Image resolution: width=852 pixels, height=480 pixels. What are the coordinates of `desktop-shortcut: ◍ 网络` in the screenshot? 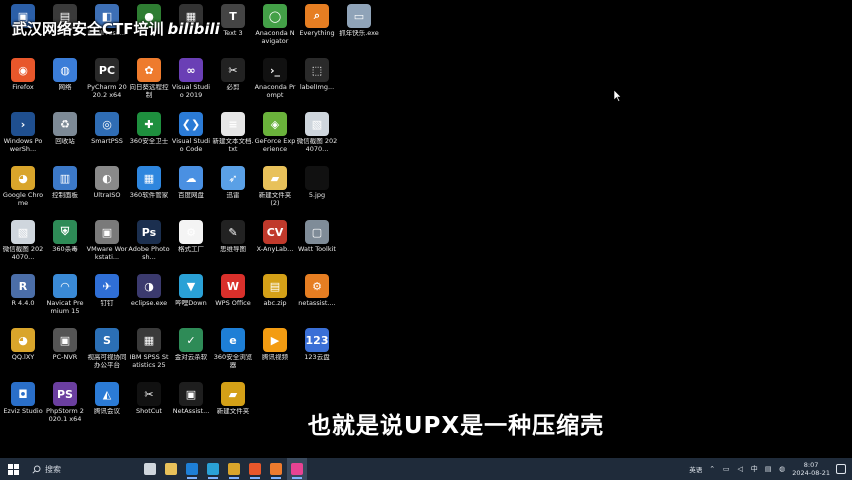 It's located at (65, 83).